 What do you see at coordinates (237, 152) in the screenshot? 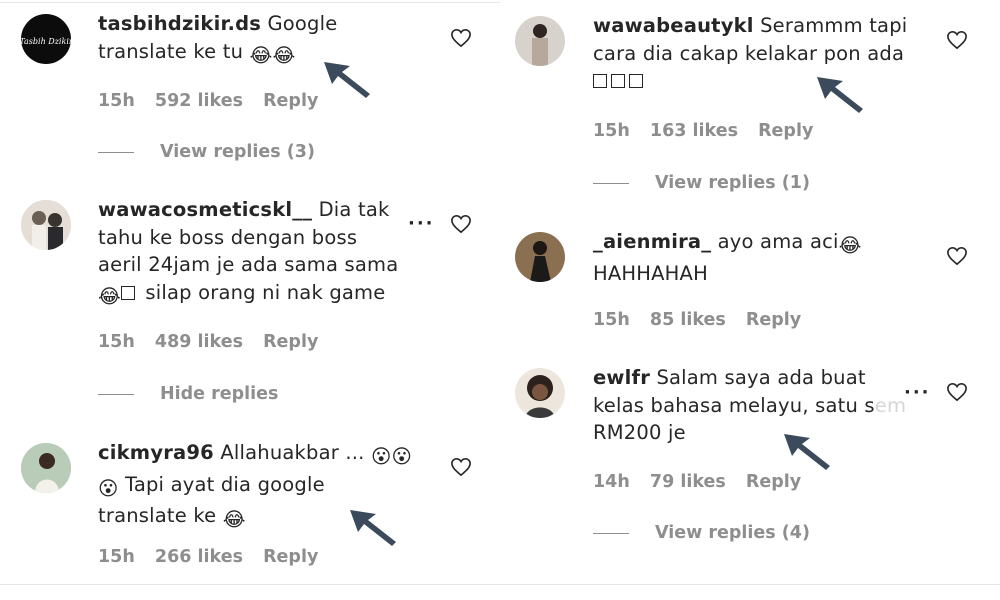
I see `view-replies-label: View replies (3)` at bounding box center [237, 152].